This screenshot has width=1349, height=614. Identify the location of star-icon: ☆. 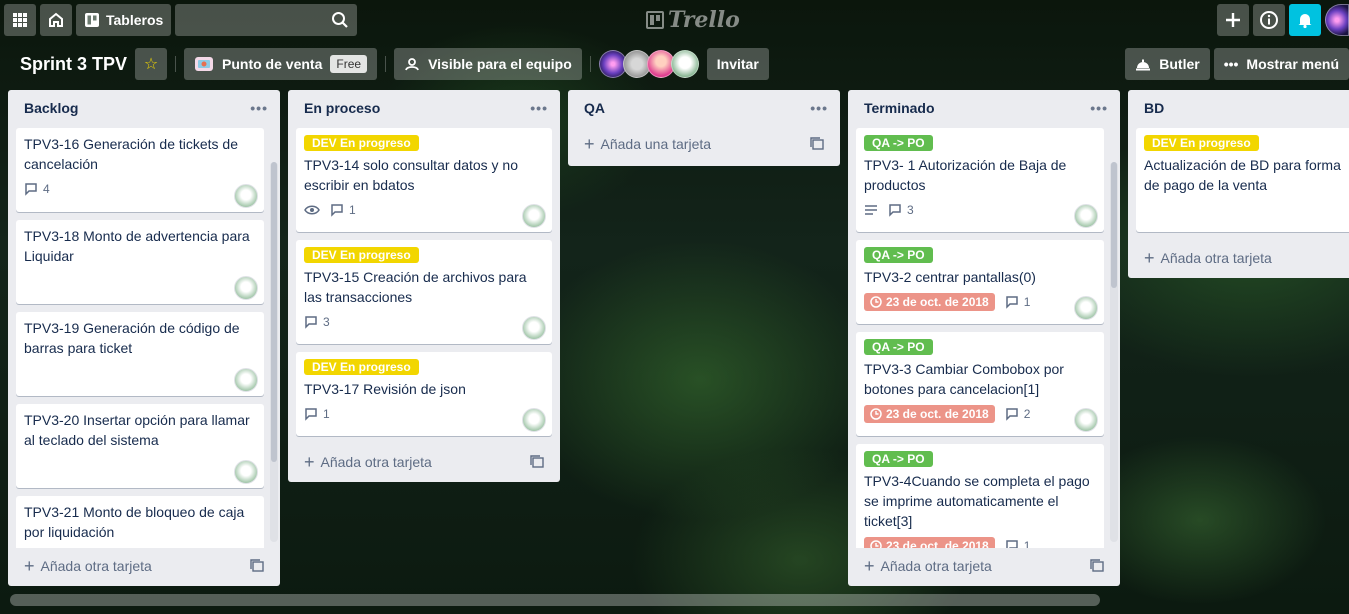
(151, 64).